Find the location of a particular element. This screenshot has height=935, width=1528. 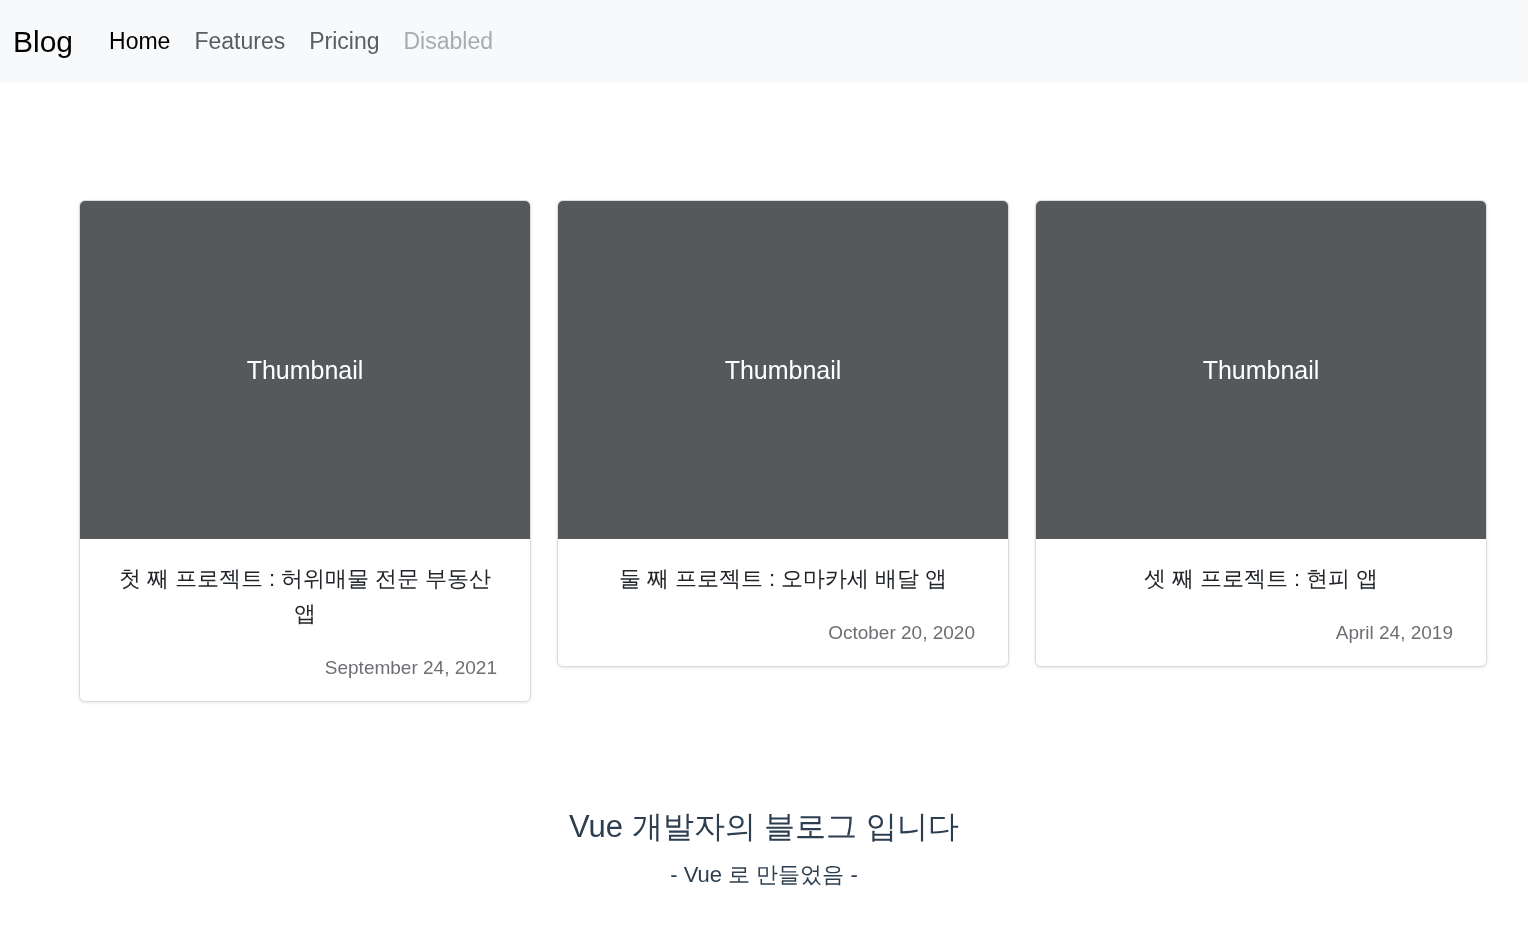

card-date: April 24, 2019 is located at coordinates (1394, 633).